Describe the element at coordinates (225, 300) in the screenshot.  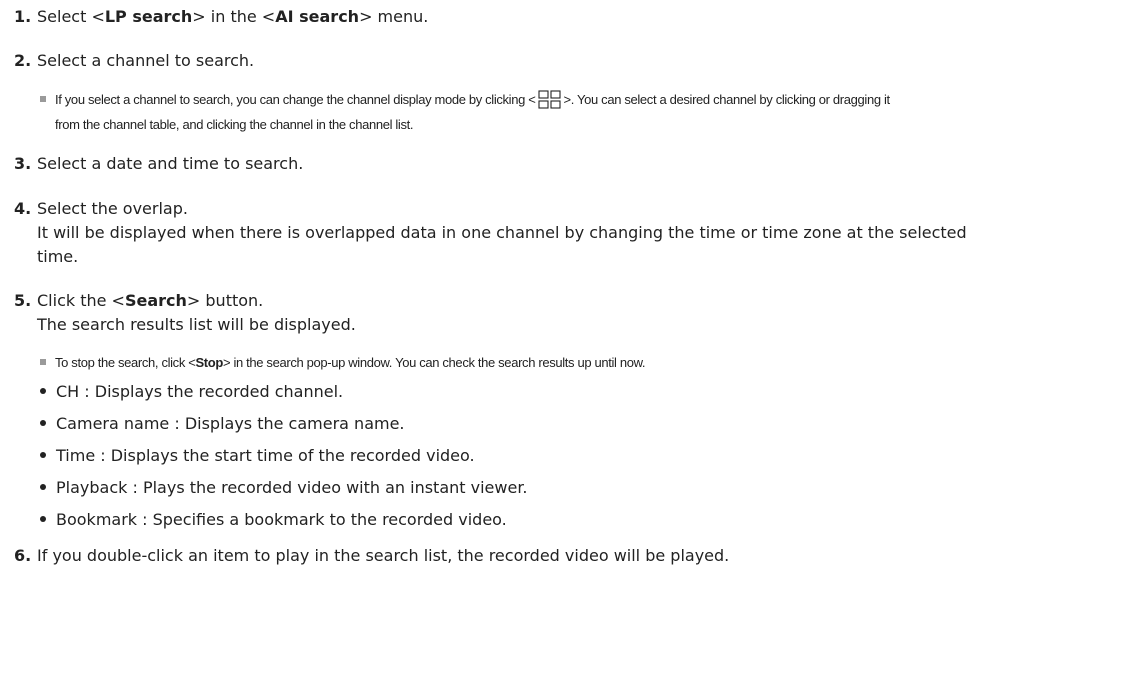
I see `step-text: > button.` at that location.